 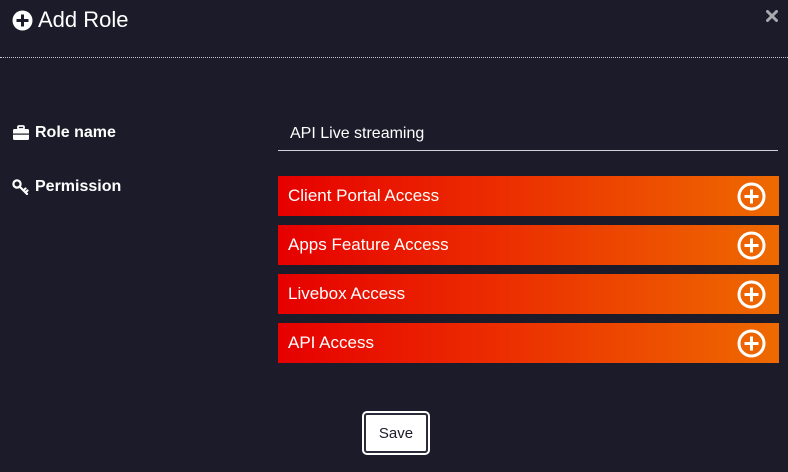 I want to click on role-name-label: Role name, so click(x=64, y=133).